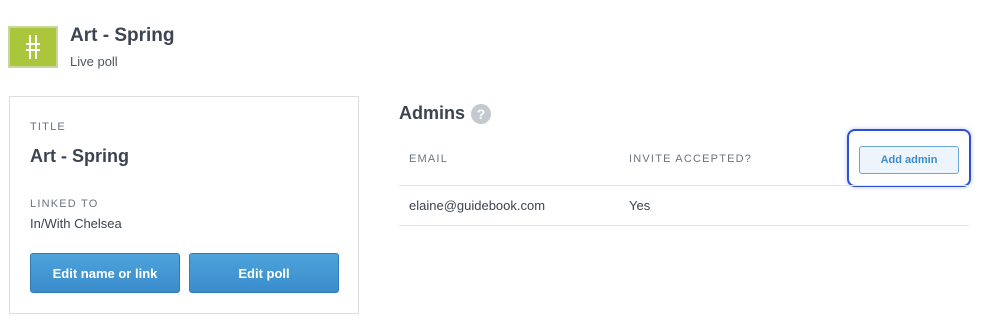 The height and width of the screenshot is (328, 982). What do you see at coordinates (432, 113) in the screenshot?
I see `admins-title: Admins` at bounding box center [432, 113].